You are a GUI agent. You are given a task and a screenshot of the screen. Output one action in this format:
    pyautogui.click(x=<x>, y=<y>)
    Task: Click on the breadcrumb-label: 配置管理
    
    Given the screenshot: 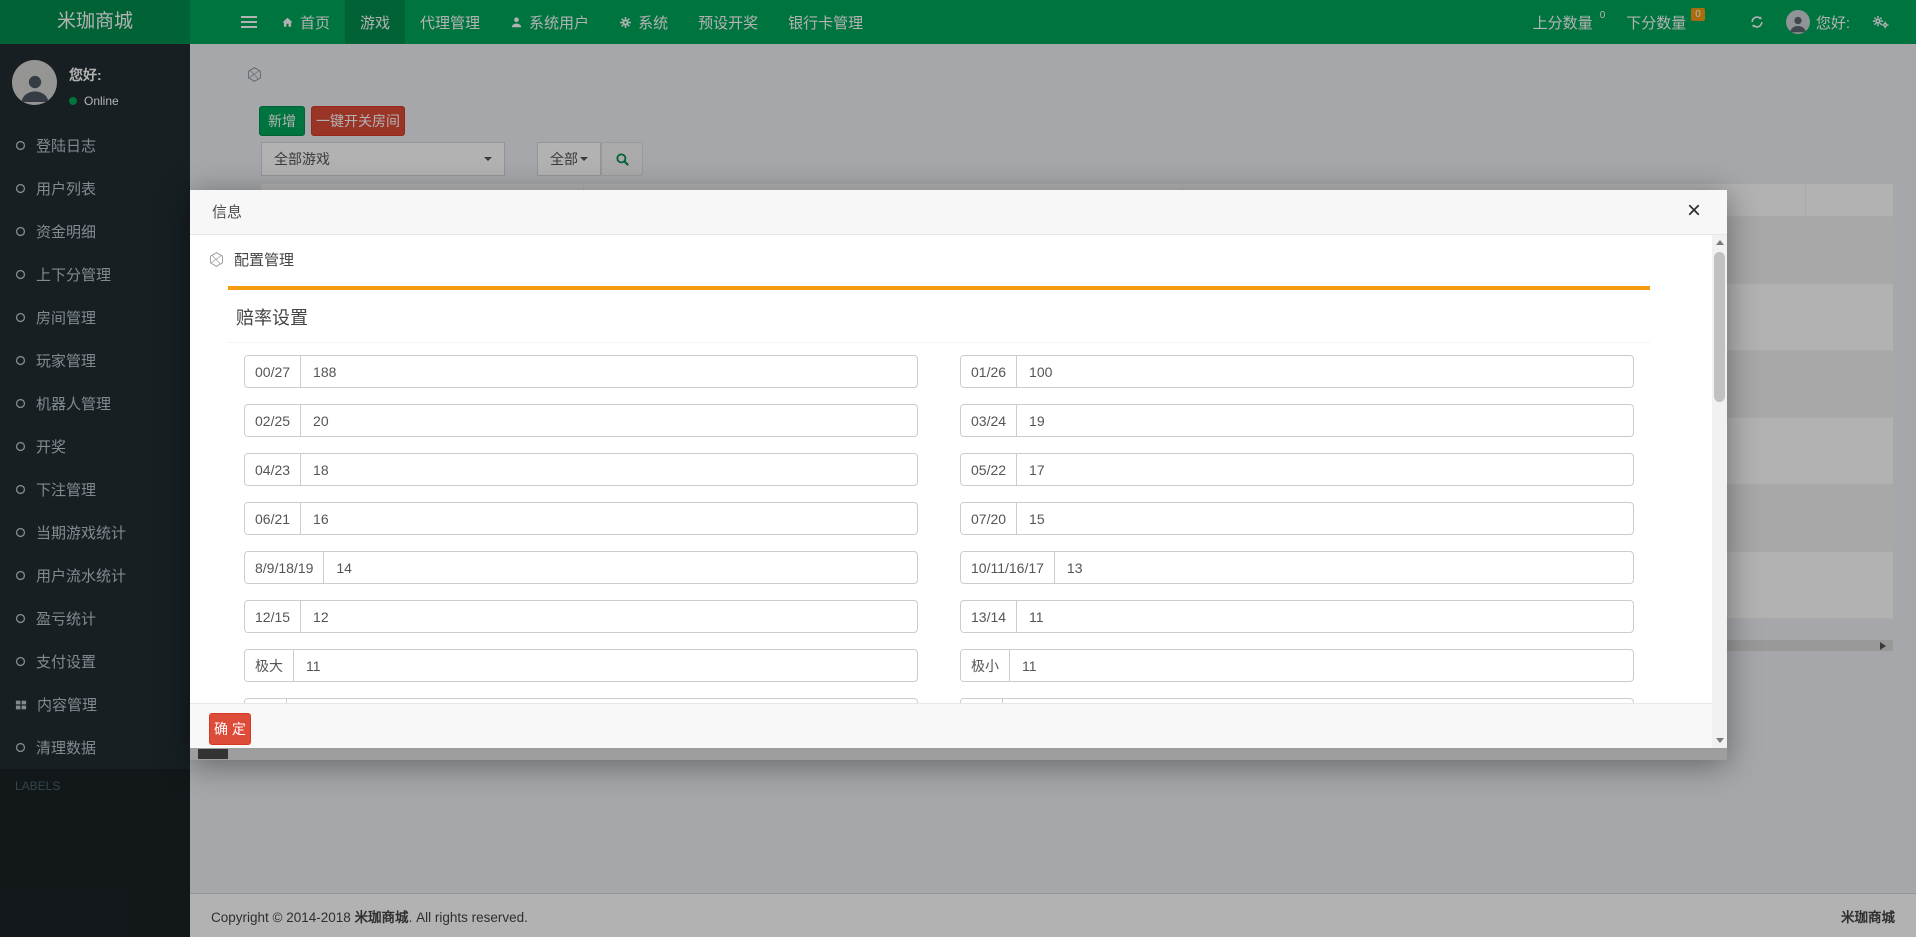 What is the action you would take?
    pyautogui.click(x=264, y=260)
    